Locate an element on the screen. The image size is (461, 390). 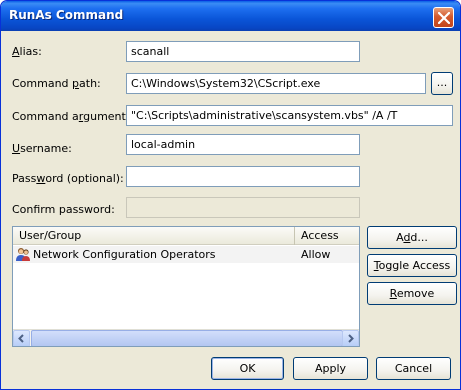
list-item: Network Configuration Operators Allow is located at coordinates (186, 254).